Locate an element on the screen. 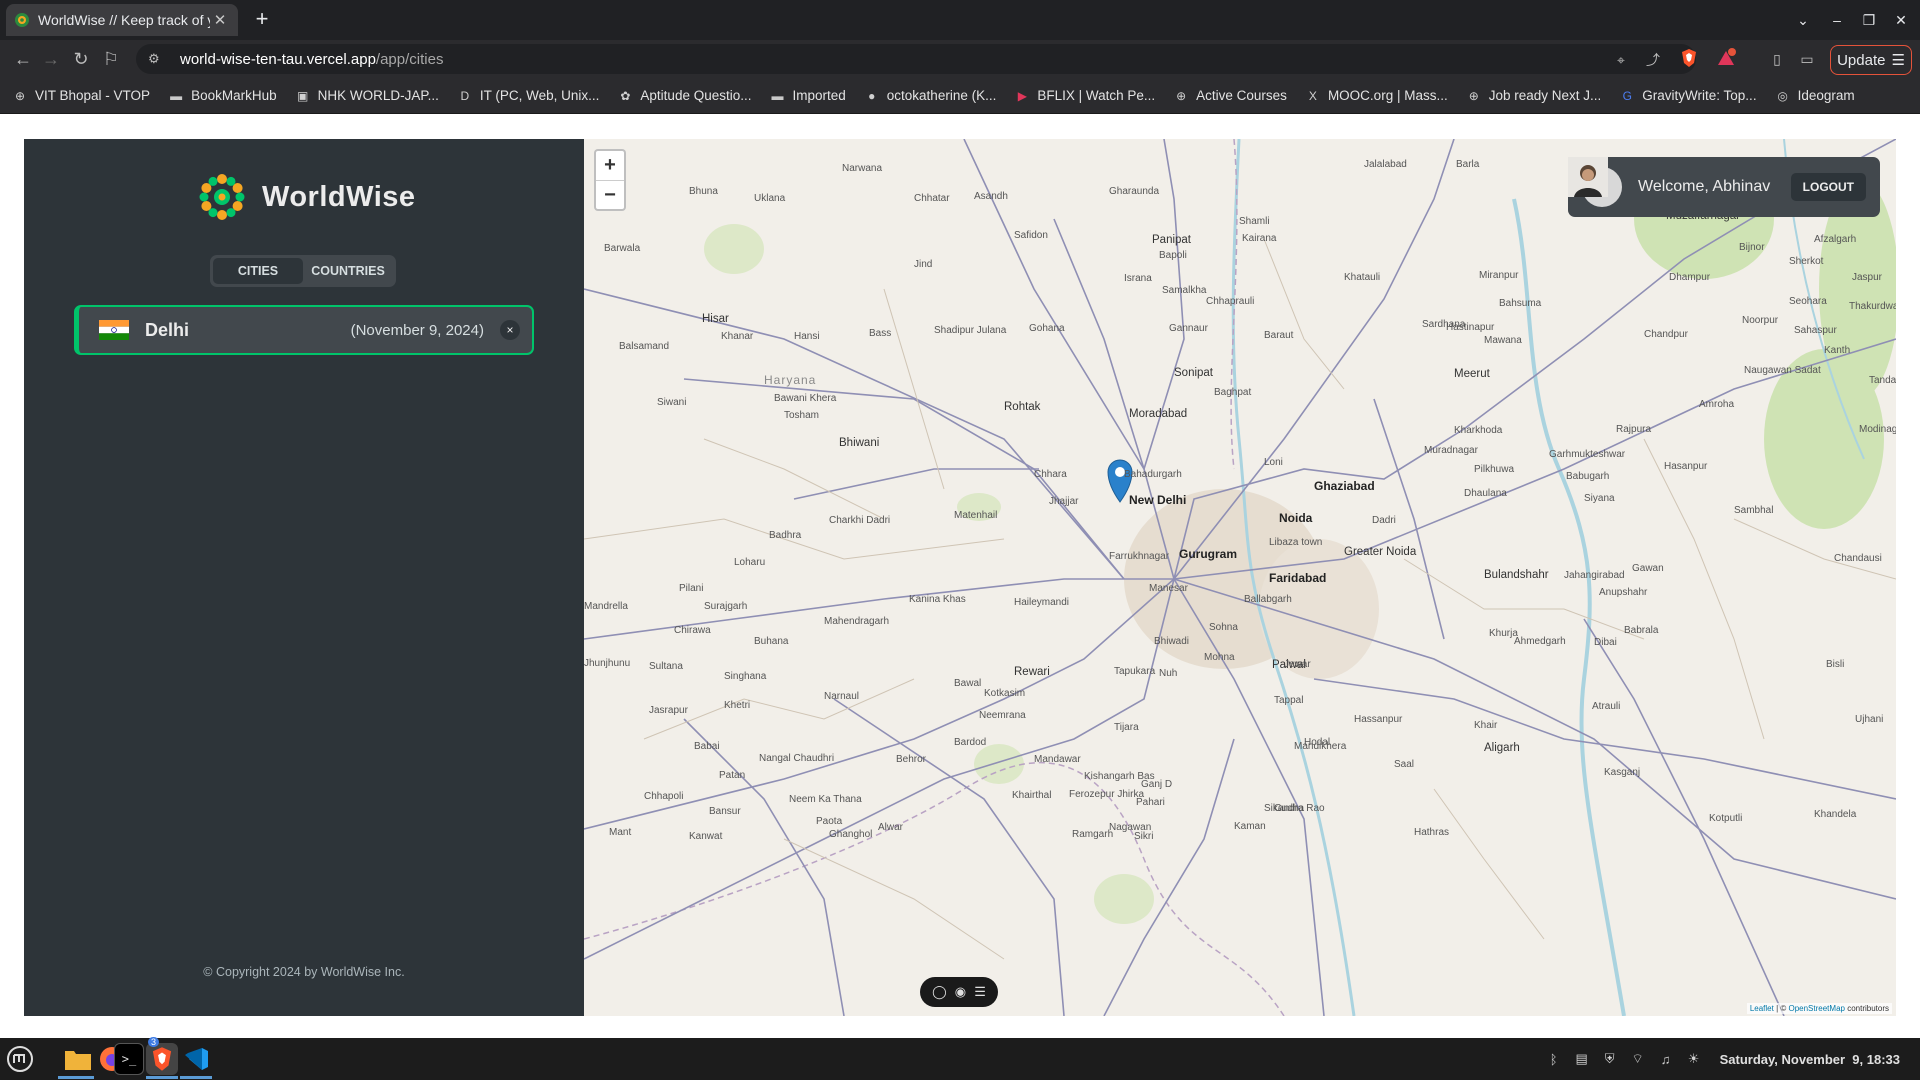 This screenshot has width=1920, height=1080. back-icon: ← is located at coordinates (23, 59).